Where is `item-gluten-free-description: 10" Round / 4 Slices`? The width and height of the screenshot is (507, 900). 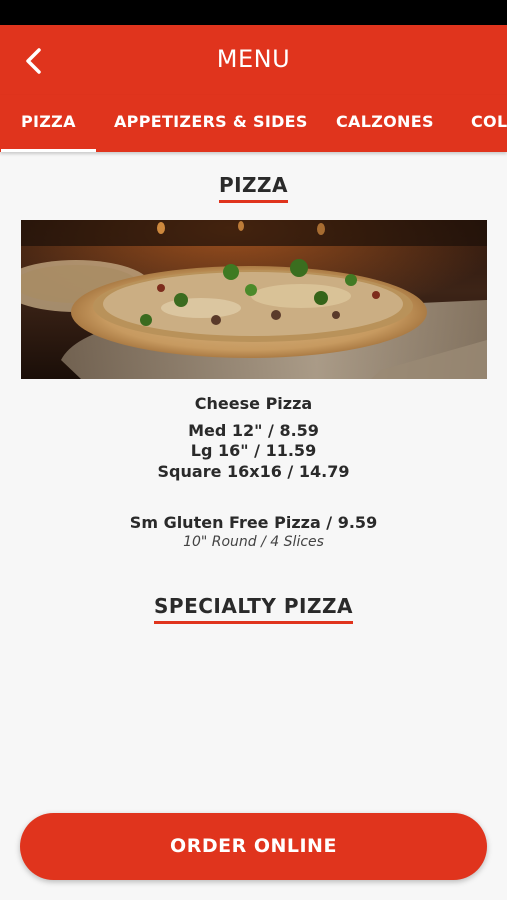
item-gluten-free-description: 10" Round / 4 Slices is located at coordinates (253, 542).